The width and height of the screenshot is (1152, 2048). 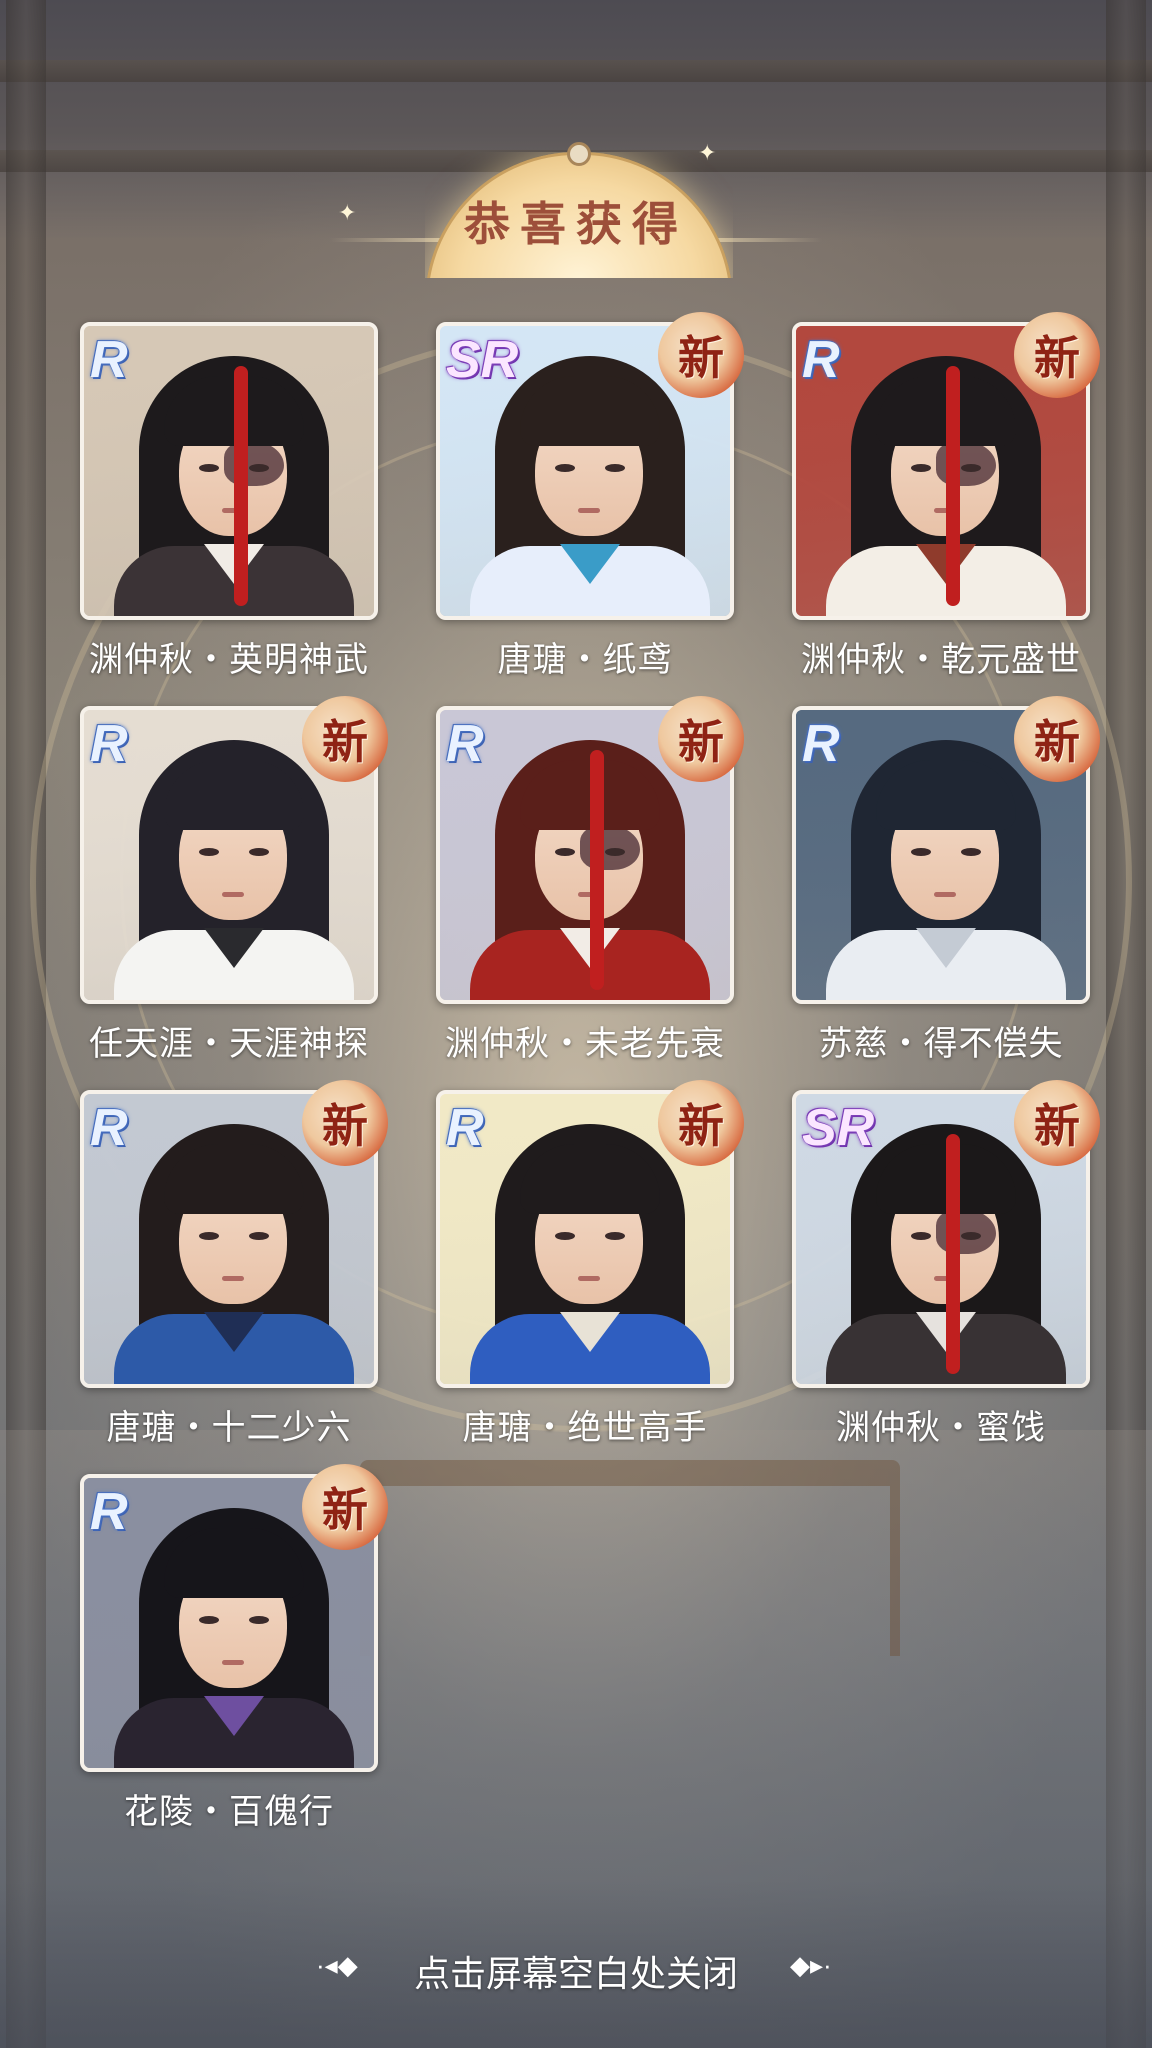 I want to click on character-name-label: 唐瑭・纸鸢, so click(x=585, y=660).